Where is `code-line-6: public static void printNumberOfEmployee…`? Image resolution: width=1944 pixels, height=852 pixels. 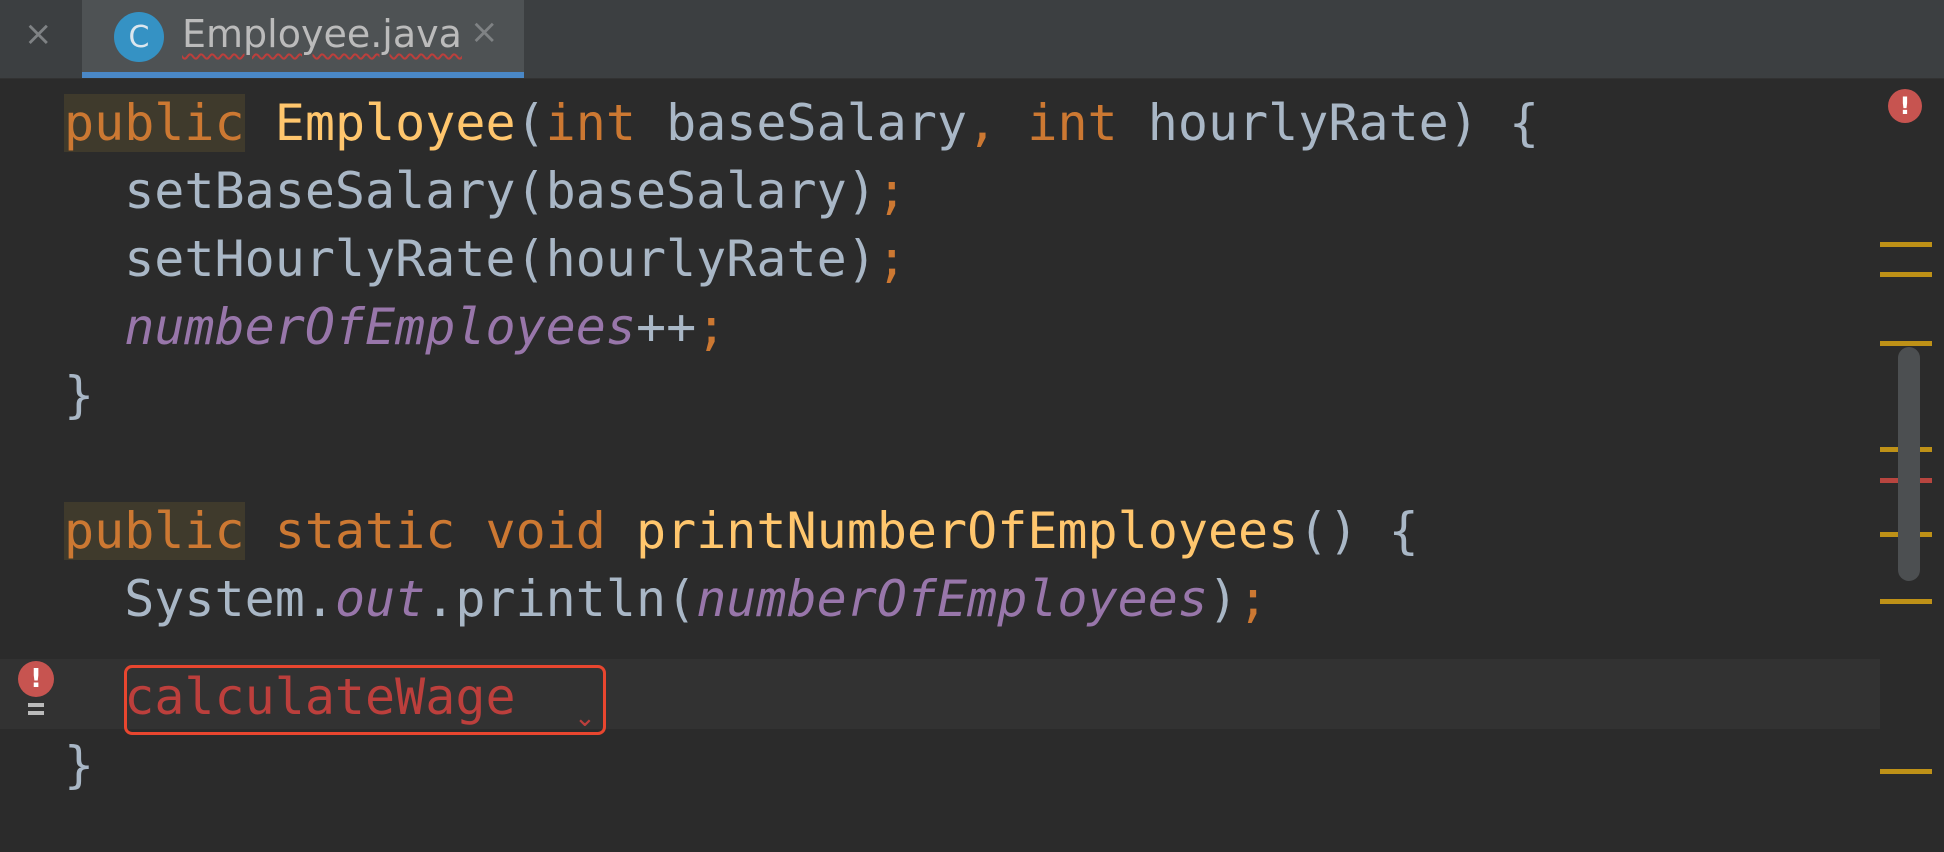
code-line-6: public static void printNumberOfEmployee… is located at coordinates (741, 531).